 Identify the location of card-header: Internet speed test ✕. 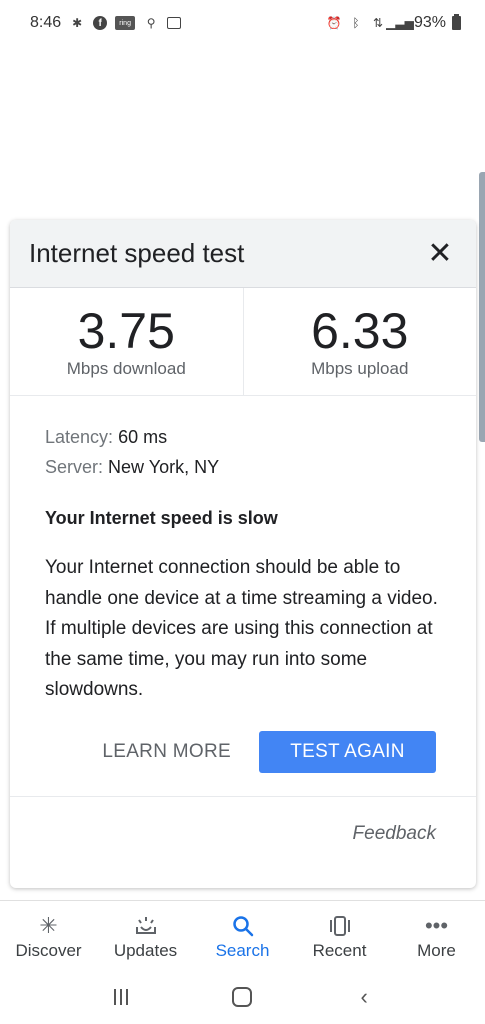
(243, 254).